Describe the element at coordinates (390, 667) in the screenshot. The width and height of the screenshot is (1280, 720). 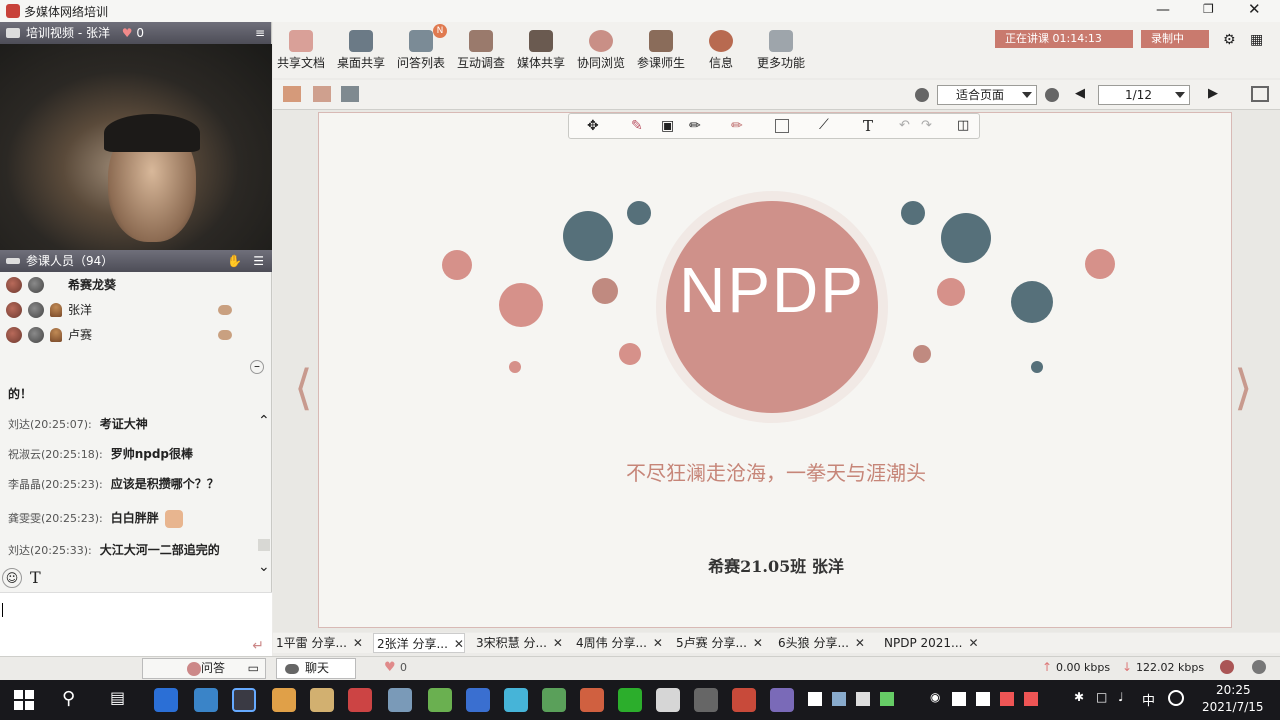
I see `heart-icon: ♥` at that location.